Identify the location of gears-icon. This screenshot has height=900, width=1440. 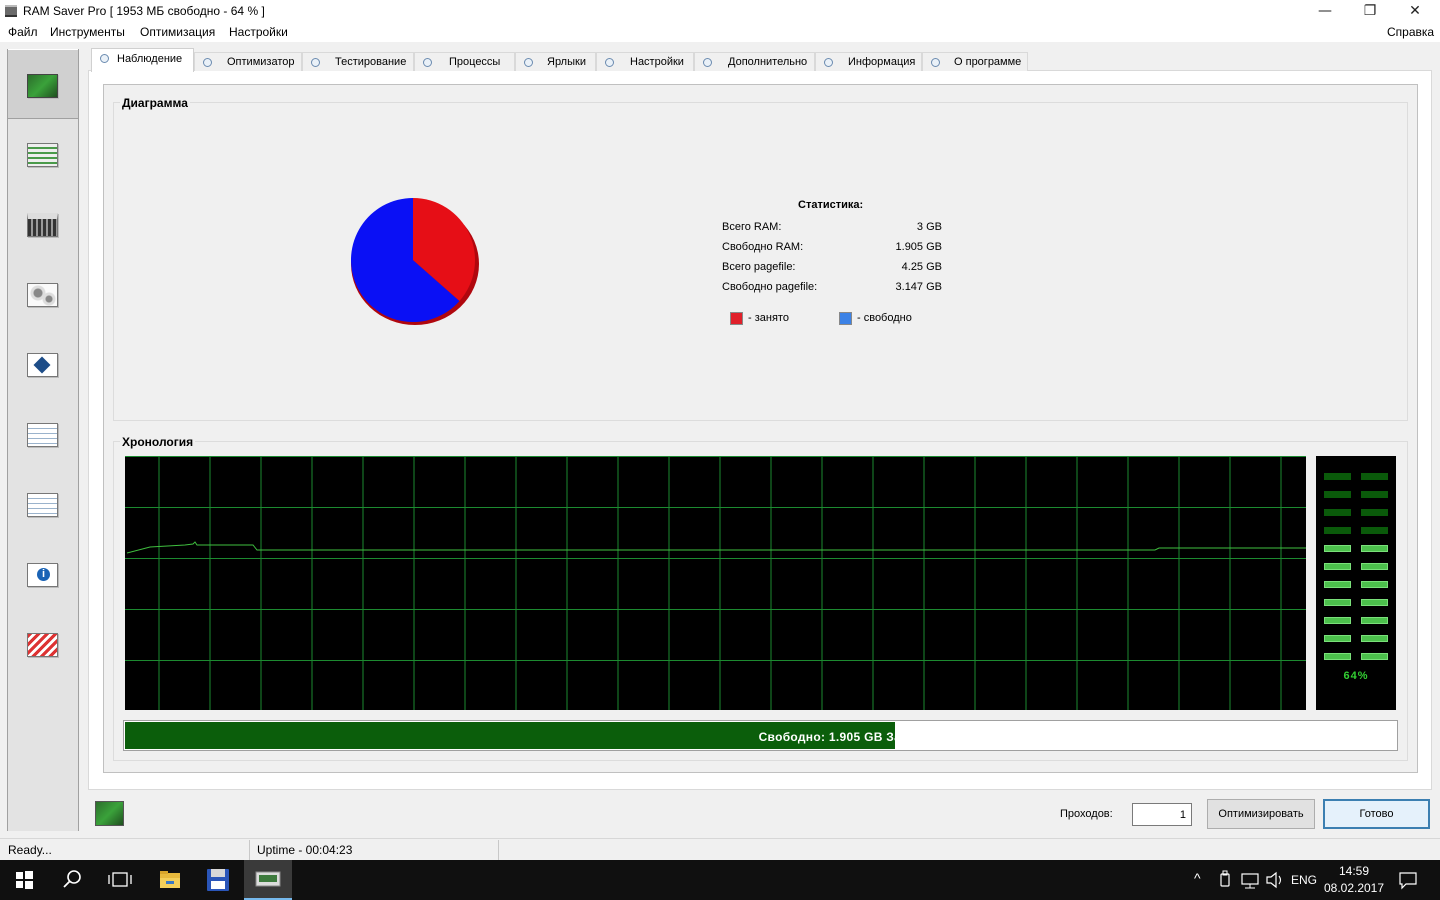
(42, 295).